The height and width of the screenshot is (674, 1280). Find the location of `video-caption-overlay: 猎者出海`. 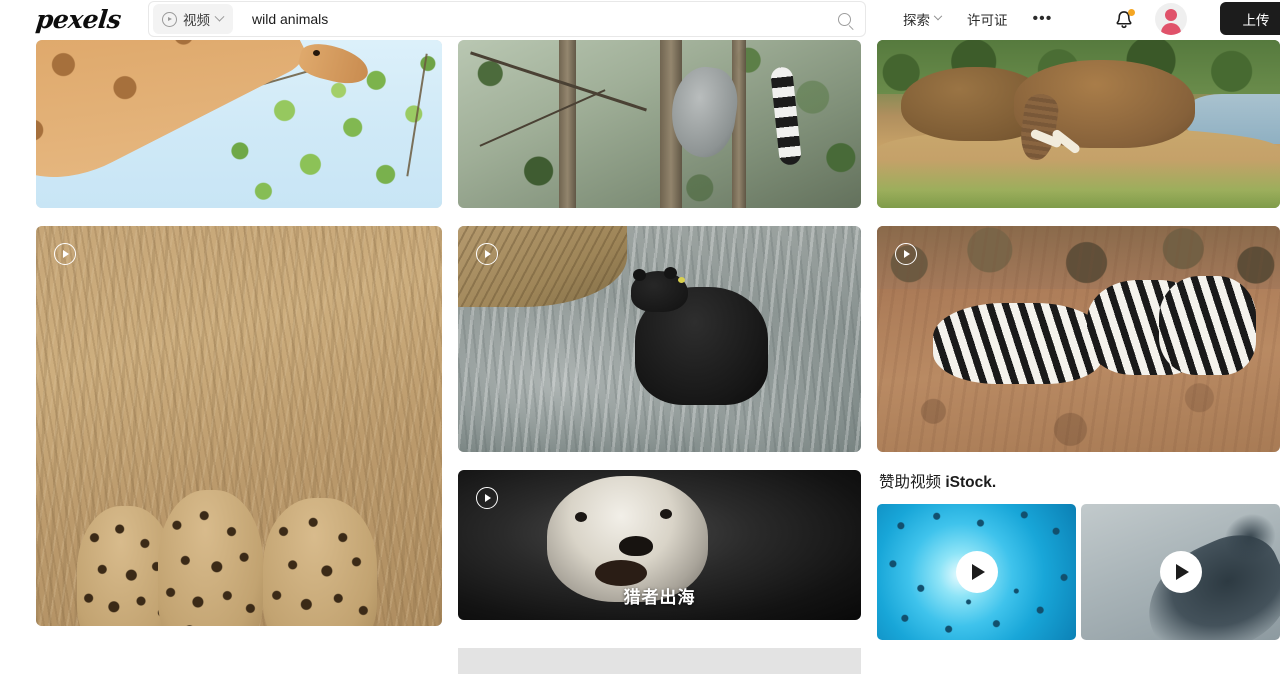

video-caption-overlay: 猎者出海 is located at coordinates (659, 597).